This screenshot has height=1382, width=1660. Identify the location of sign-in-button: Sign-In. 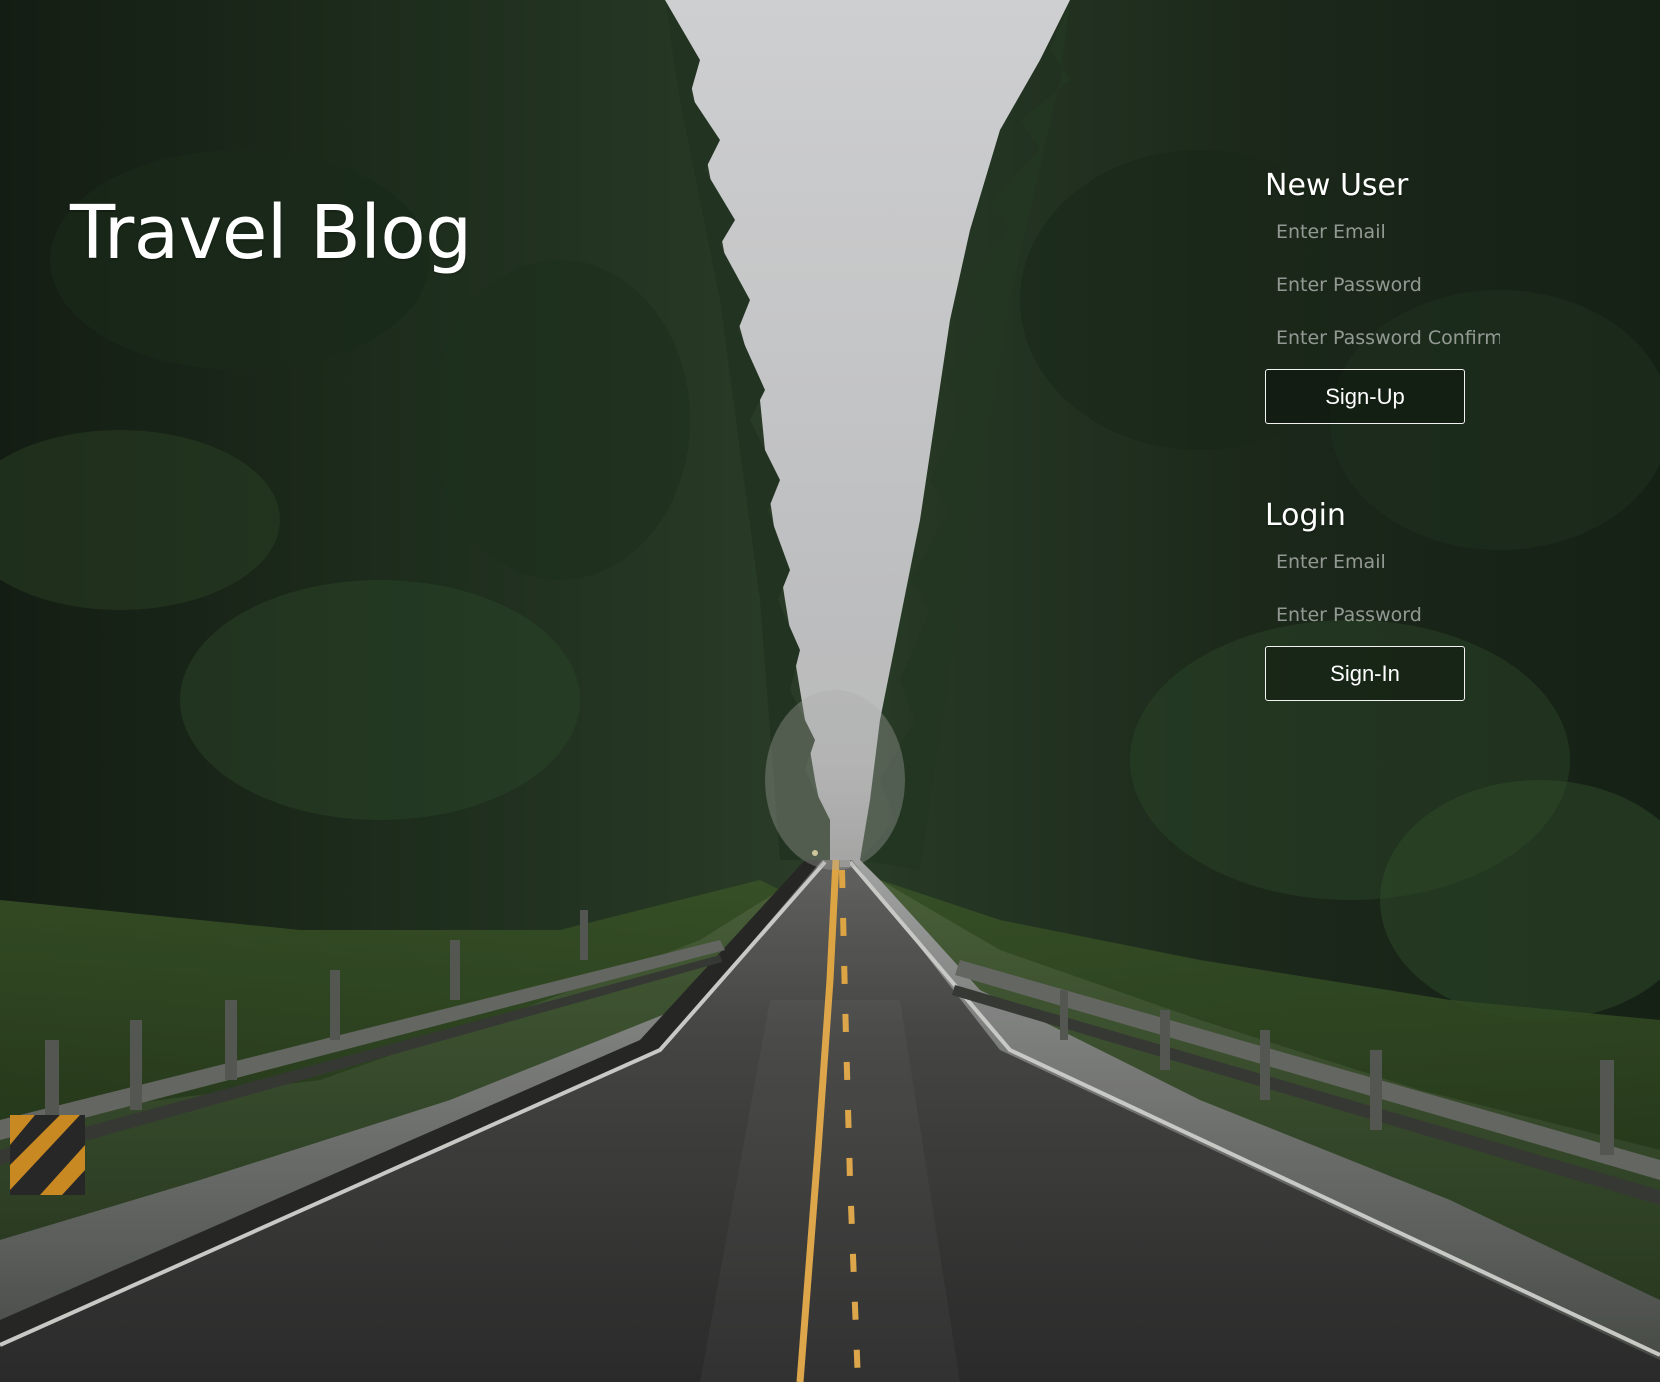
(1365, 673).